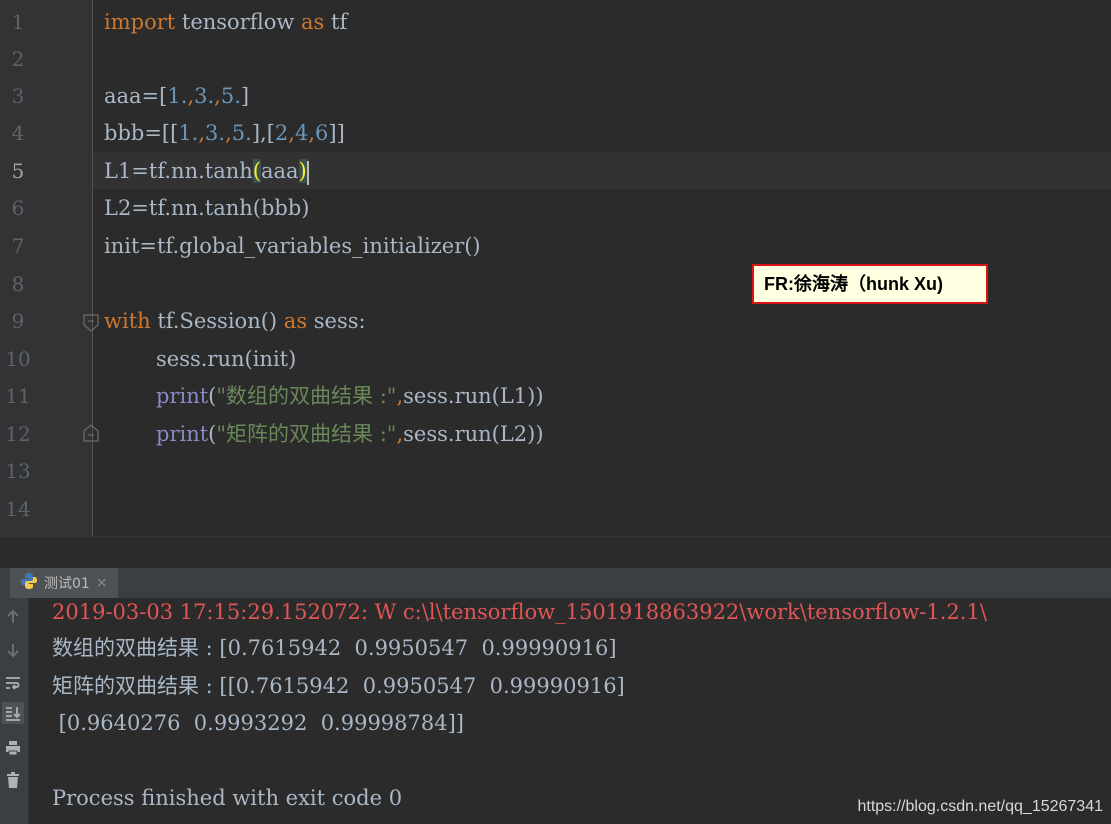  I want to click on fold-collapse-icon, so click(91, 323).